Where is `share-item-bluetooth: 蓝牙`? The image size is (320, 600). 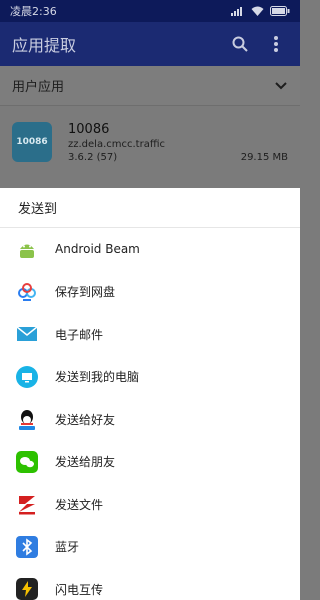
share-item-bluetooth: 蓝牙 is located at coordinates (150, 547).